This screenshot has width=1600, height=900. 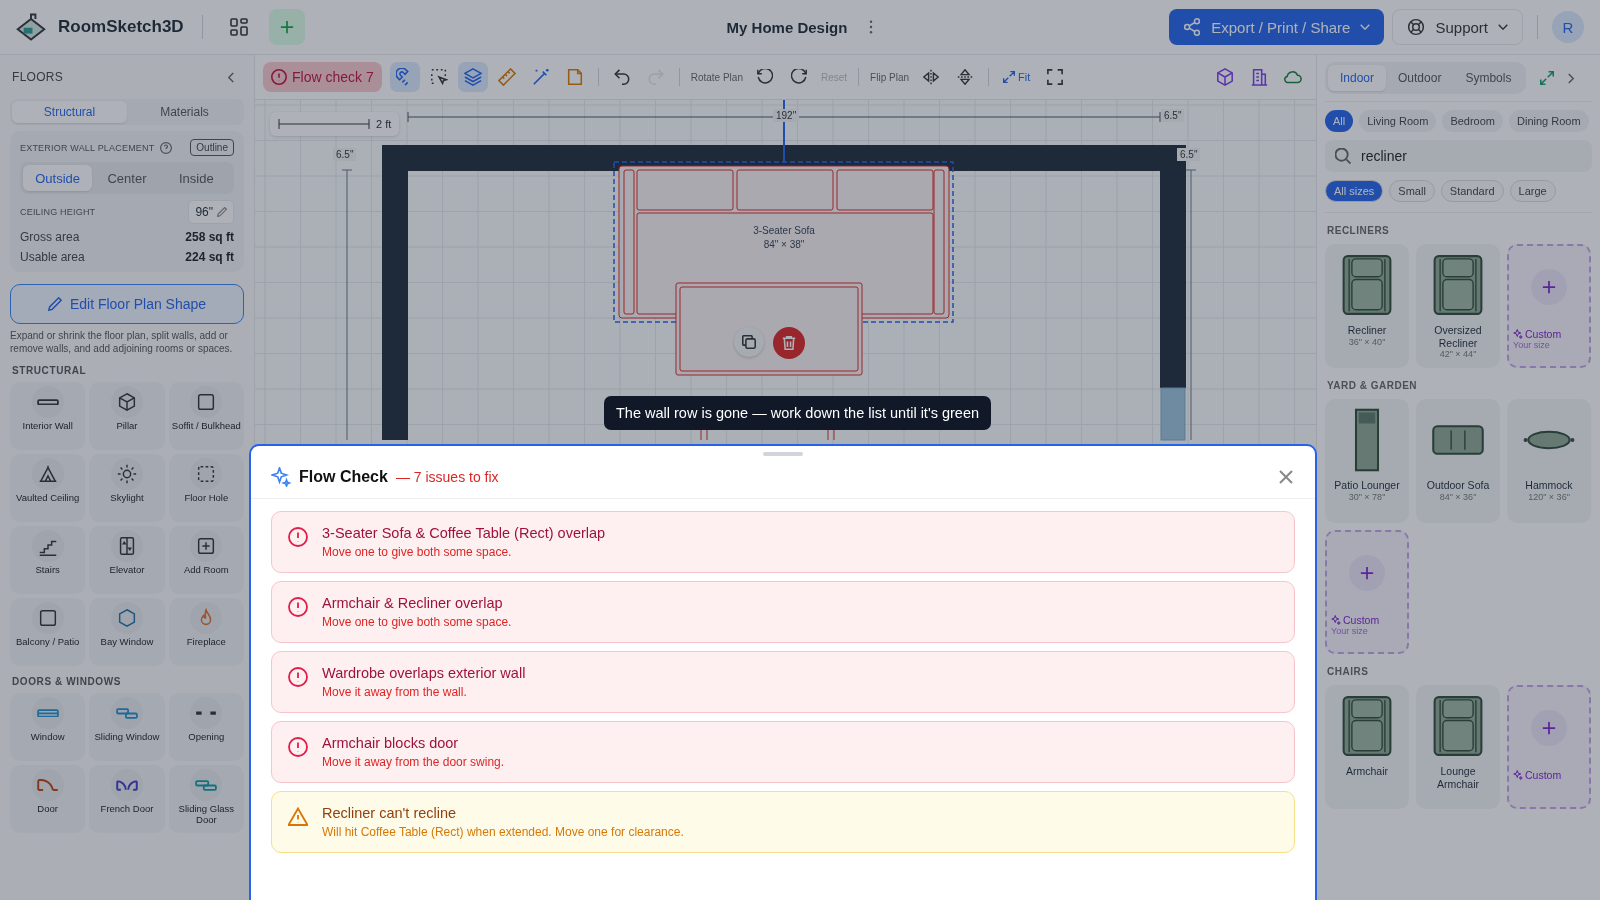 What do you see at coordinates (166, 147) in the screenshot?
I see `help-icon` at bounding box center [166, 147].